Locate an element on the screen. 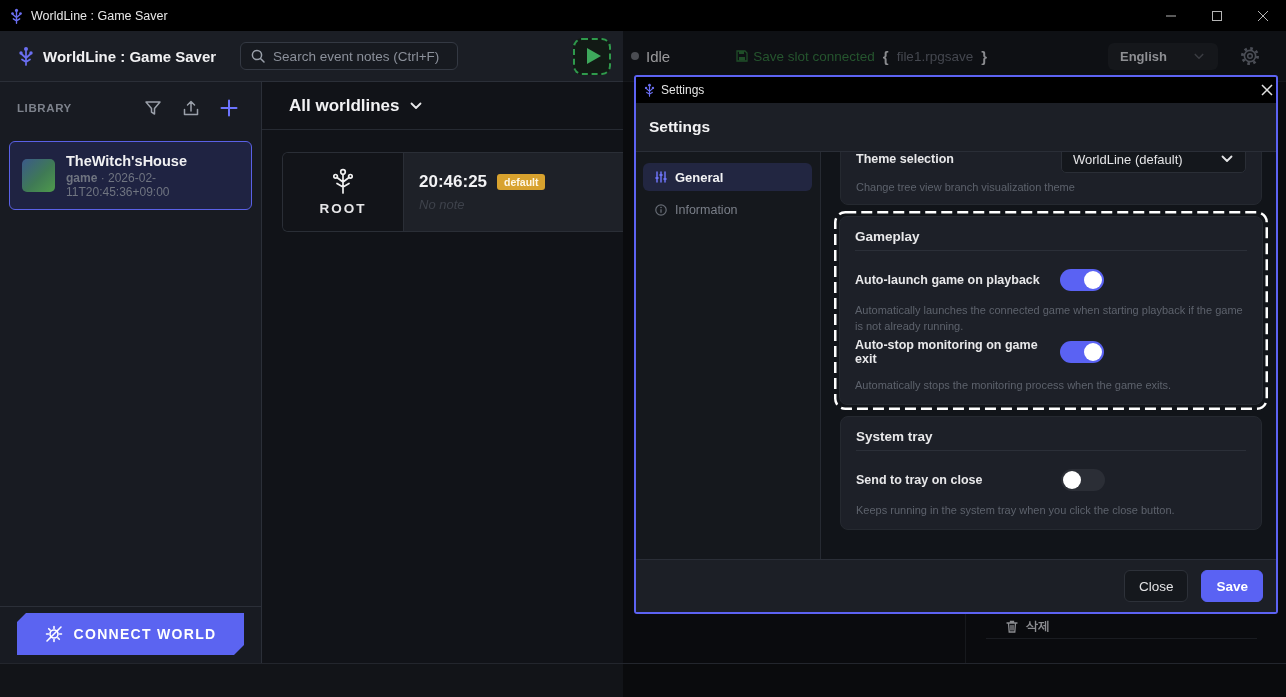  filter-icon is located at coordinates (153, 108).